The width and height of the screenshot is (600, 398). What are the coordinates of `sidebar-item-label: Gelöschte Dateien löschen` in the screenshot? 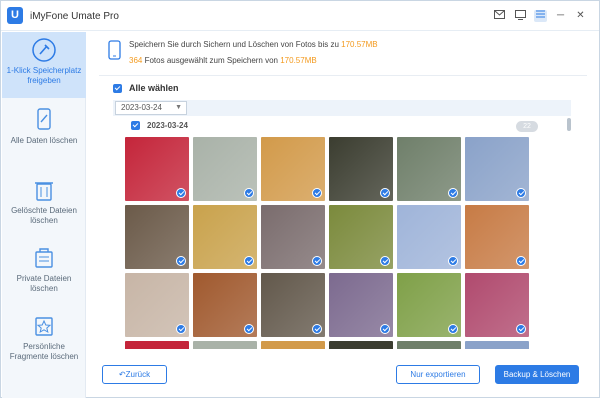 It's located at (44, 215).